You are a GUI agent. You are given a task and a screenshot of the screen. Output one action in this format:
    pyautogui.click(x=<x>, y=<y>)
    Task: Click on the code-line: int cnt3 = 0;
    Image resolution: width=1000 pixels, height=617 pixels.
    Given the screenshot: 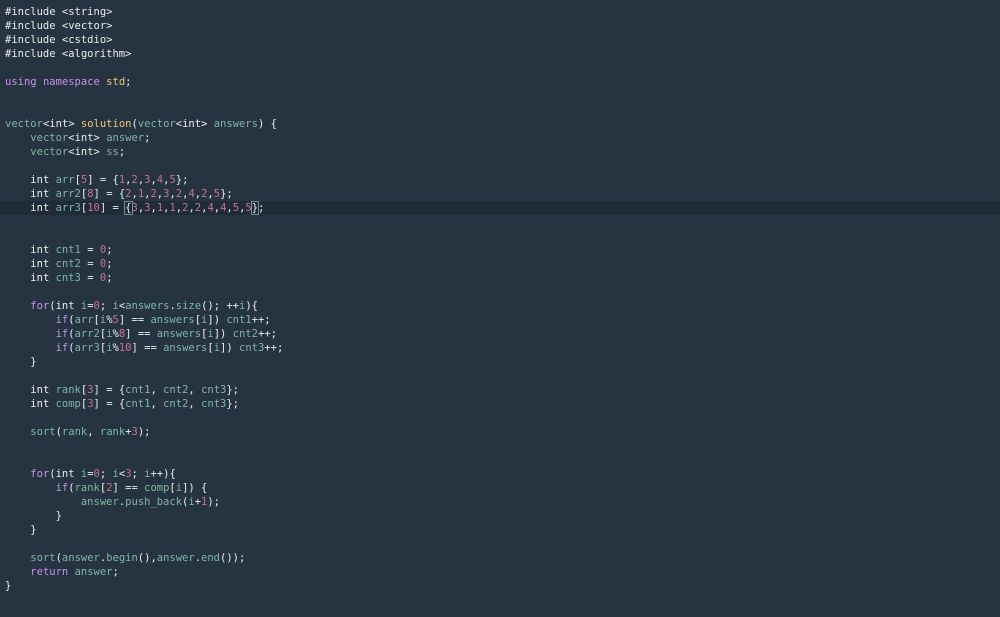 What is the action you would take?
    pyautogui.click(x=500, y=278)
    